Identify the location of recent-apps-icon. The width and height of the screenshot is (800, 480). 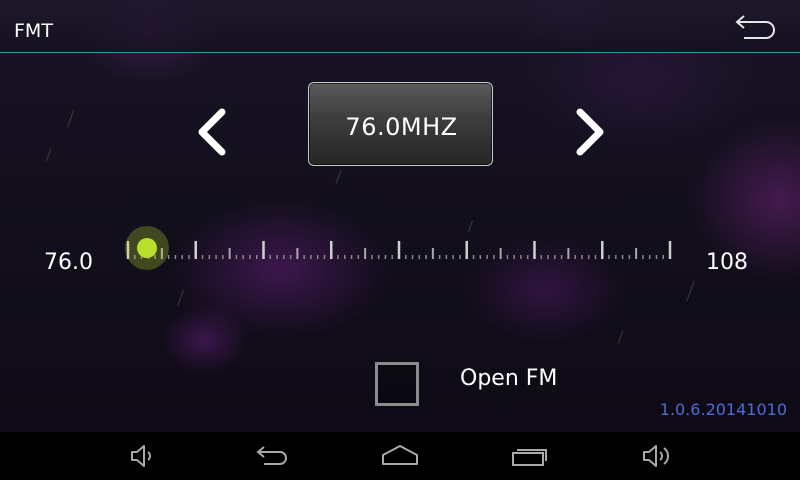
(529, 457).